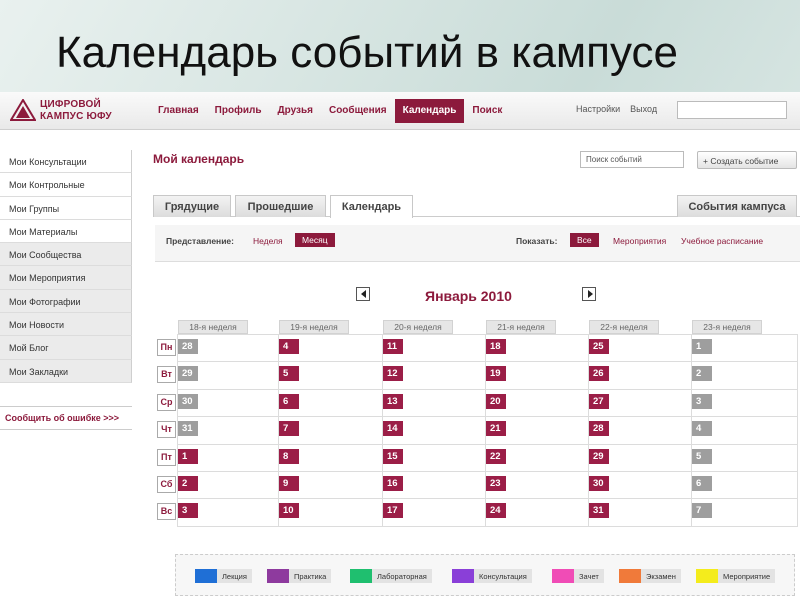 The image size is (800, 600). Describe the element at coordinates (496, 346) in the screenshot. I see `calendar-day: 18` at that location.